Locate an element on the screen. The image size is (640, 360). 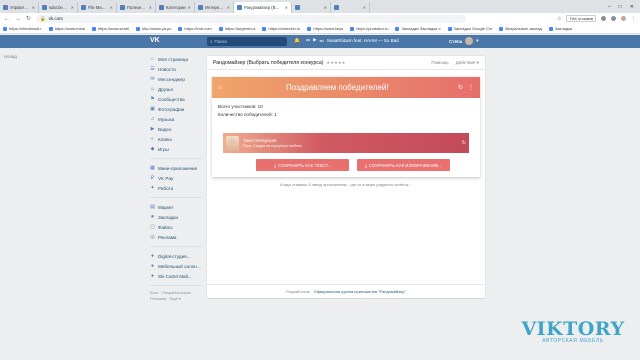
prev-icon: ⏮ is located at coordinates (308, 40).